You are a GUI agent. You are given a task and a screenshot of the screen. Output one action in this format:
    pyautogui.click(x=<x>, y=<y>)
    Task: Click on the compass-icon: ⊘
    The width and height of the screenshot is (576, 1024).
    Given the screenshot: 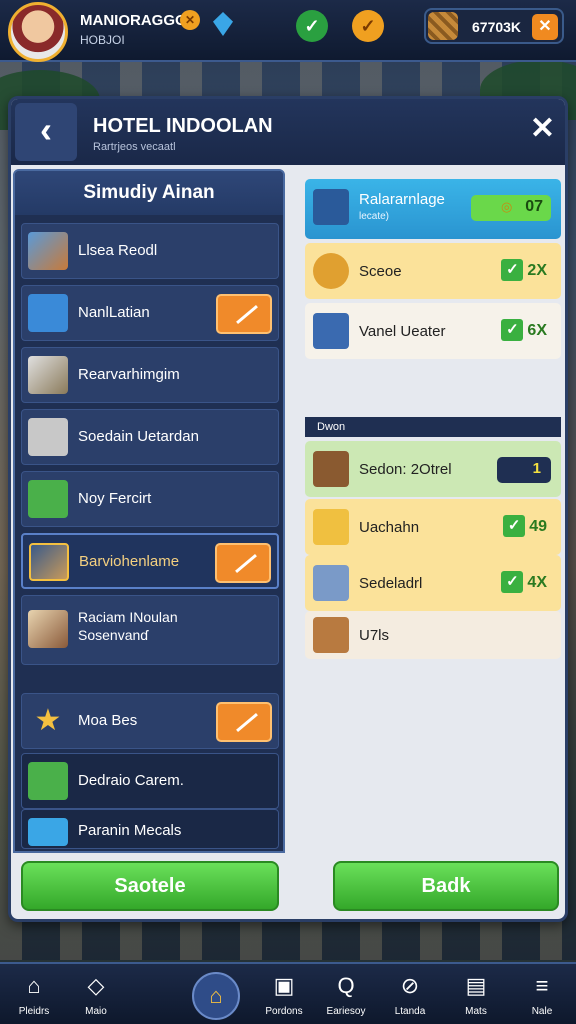 What is the action you would take?
    pyautogui.click(x=410, y=985)
    